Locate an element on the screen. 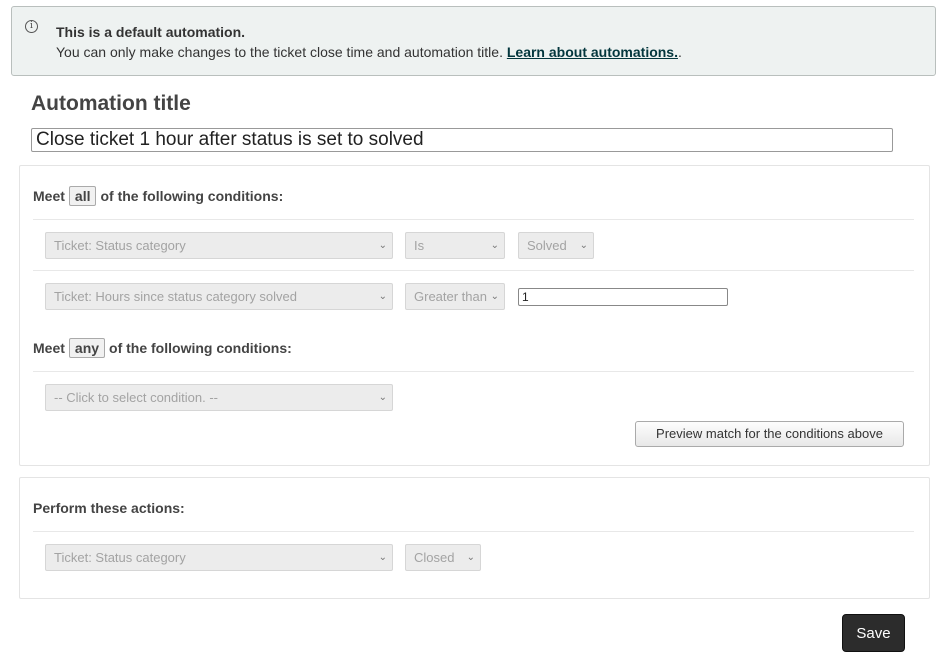 The image size is (949, 670). condition-operator-value: Greater than is located at coordinates (450, 296).